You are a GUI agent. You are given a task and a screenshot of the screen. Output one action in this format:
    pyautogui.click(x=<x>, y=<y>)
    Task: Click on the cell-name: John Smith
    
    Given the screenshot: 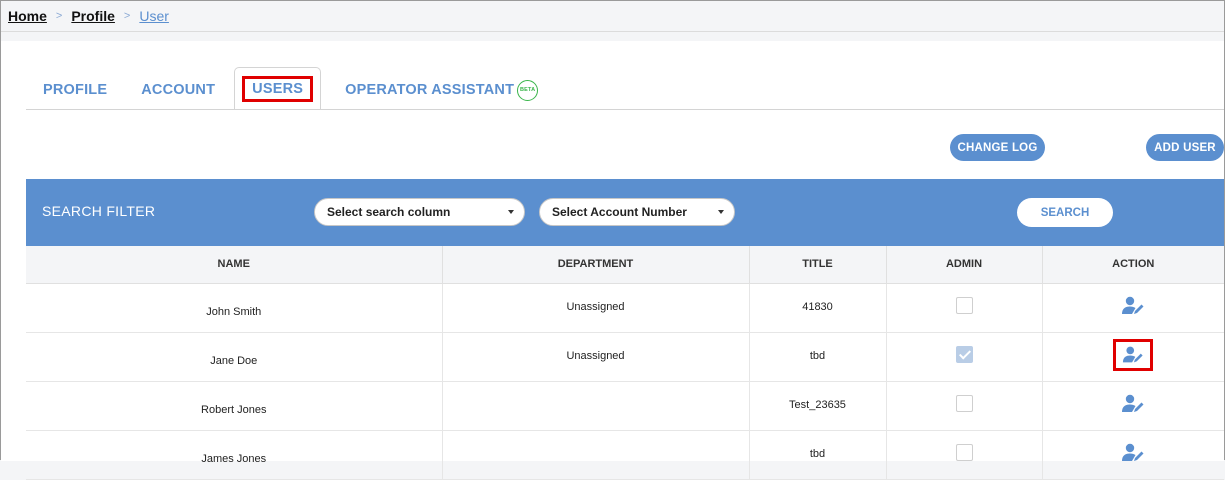 What is the action you would take?
    pyautogui.click(x=234, y=308)
    